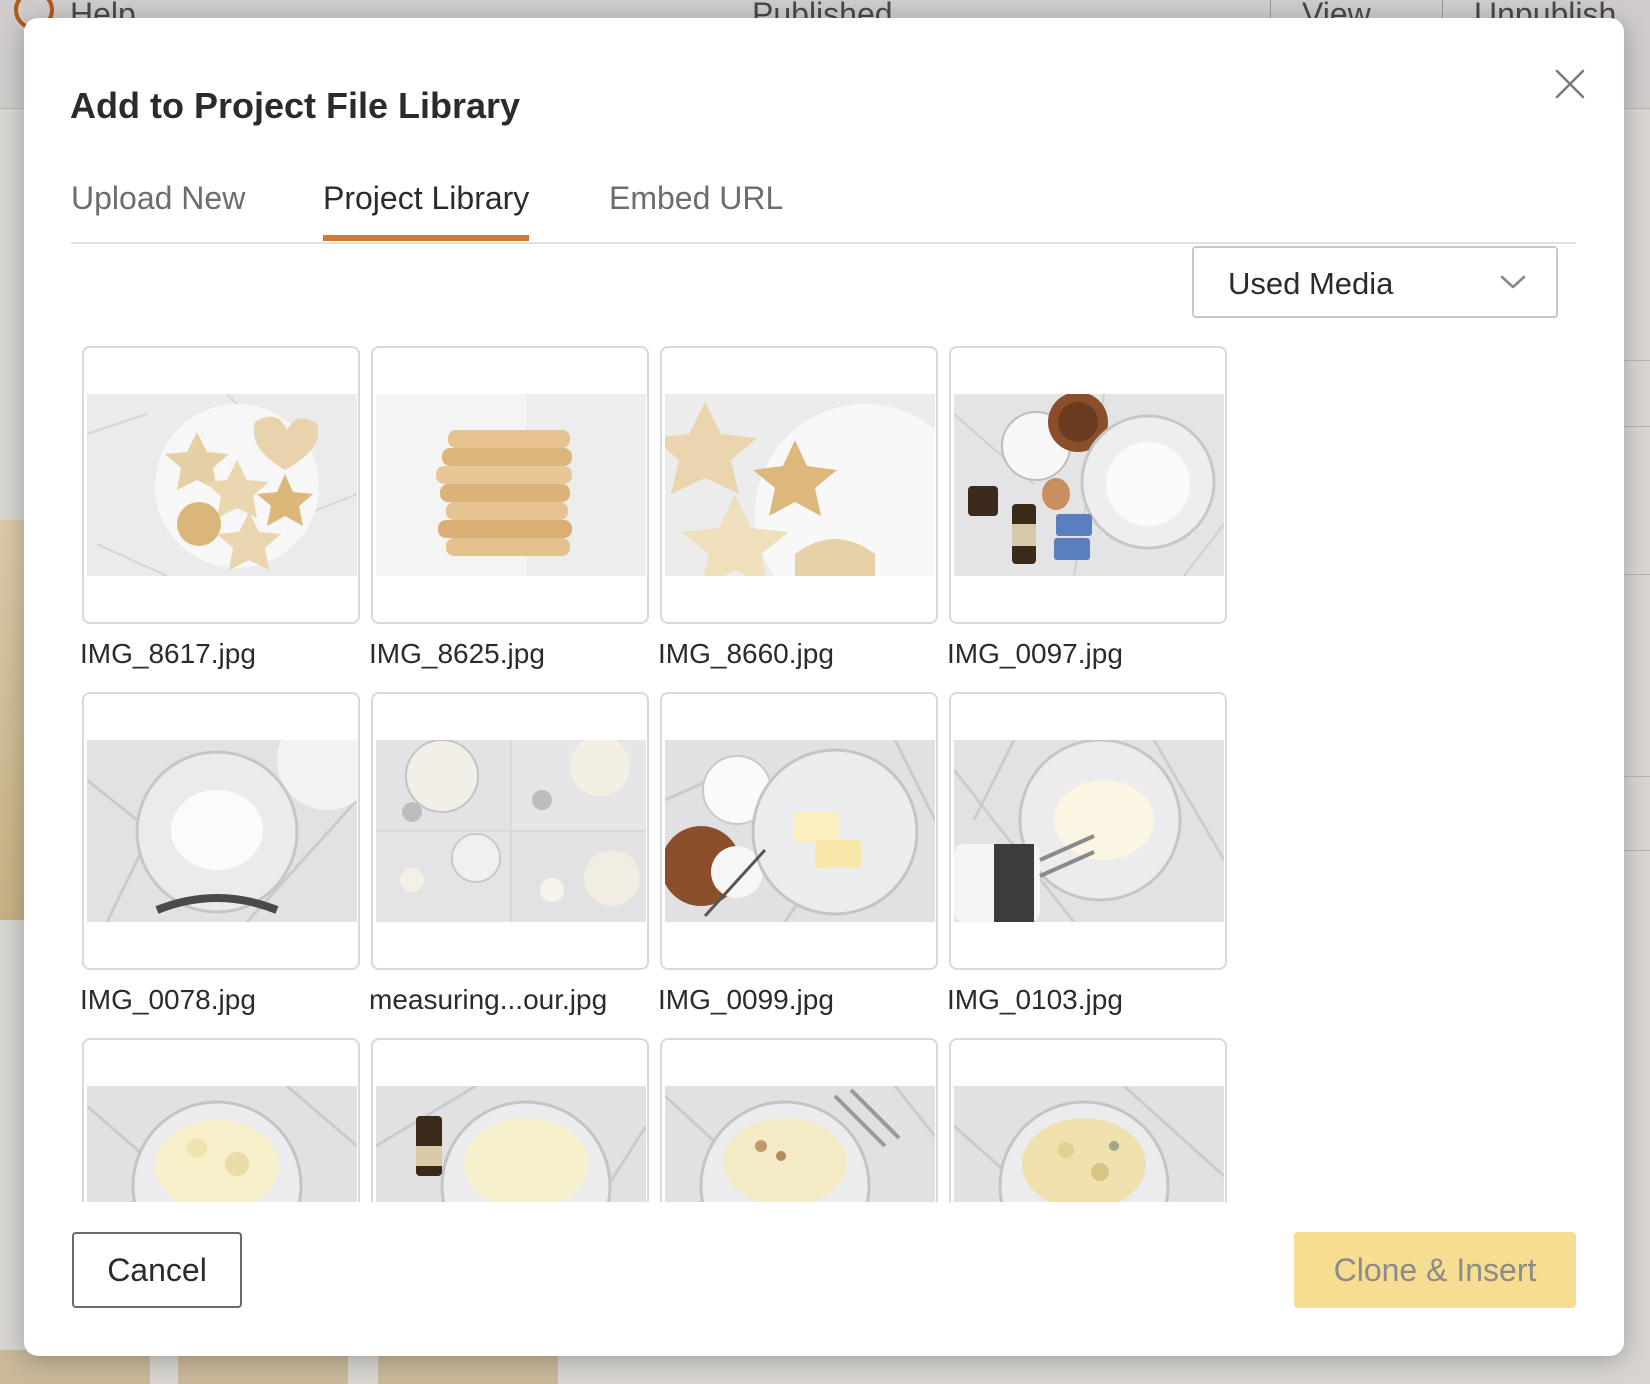 The width and height of the screenshot is (1650, 1384). What do you see at coordinates (746, 999) in the screenshot?
I see `file-name: IMG_0099.jpg` at bounding box center [746, 999].